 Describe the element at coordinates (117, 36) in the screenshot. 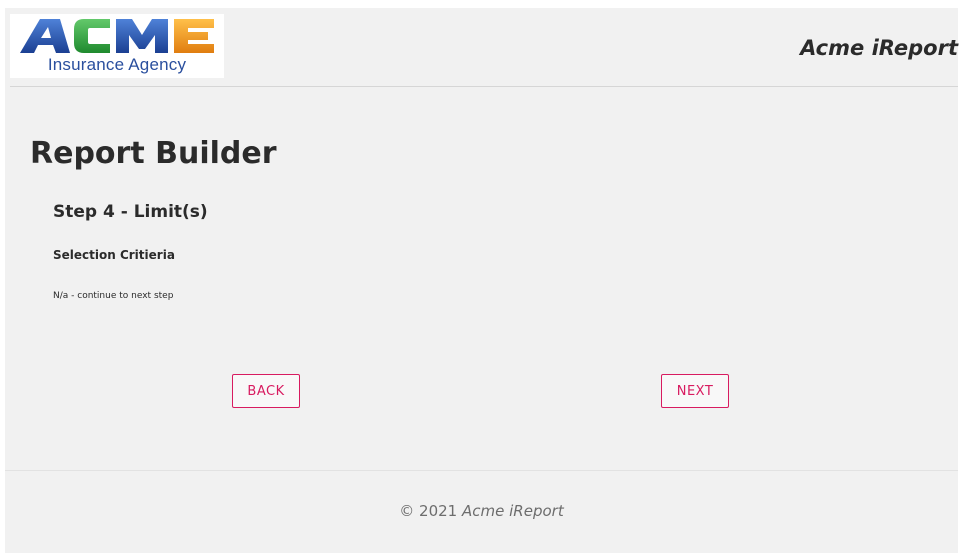

I see `acme-logo-wordmark` at that location.